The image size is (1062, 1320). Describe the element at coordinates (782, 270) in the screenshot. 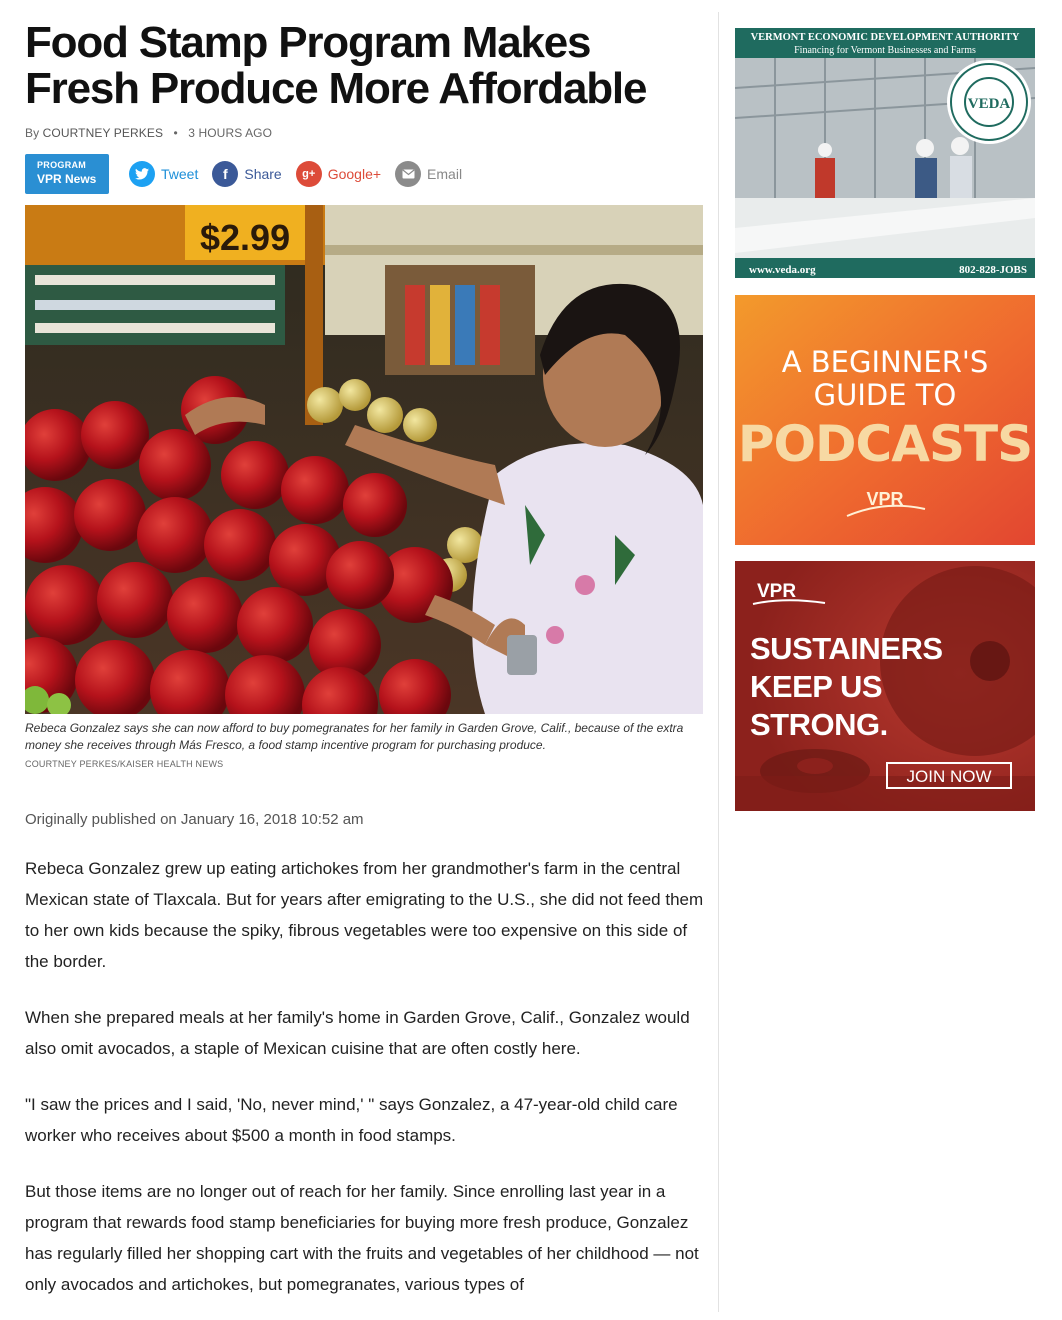

I see `veda-url: www.veda.org` at that location.